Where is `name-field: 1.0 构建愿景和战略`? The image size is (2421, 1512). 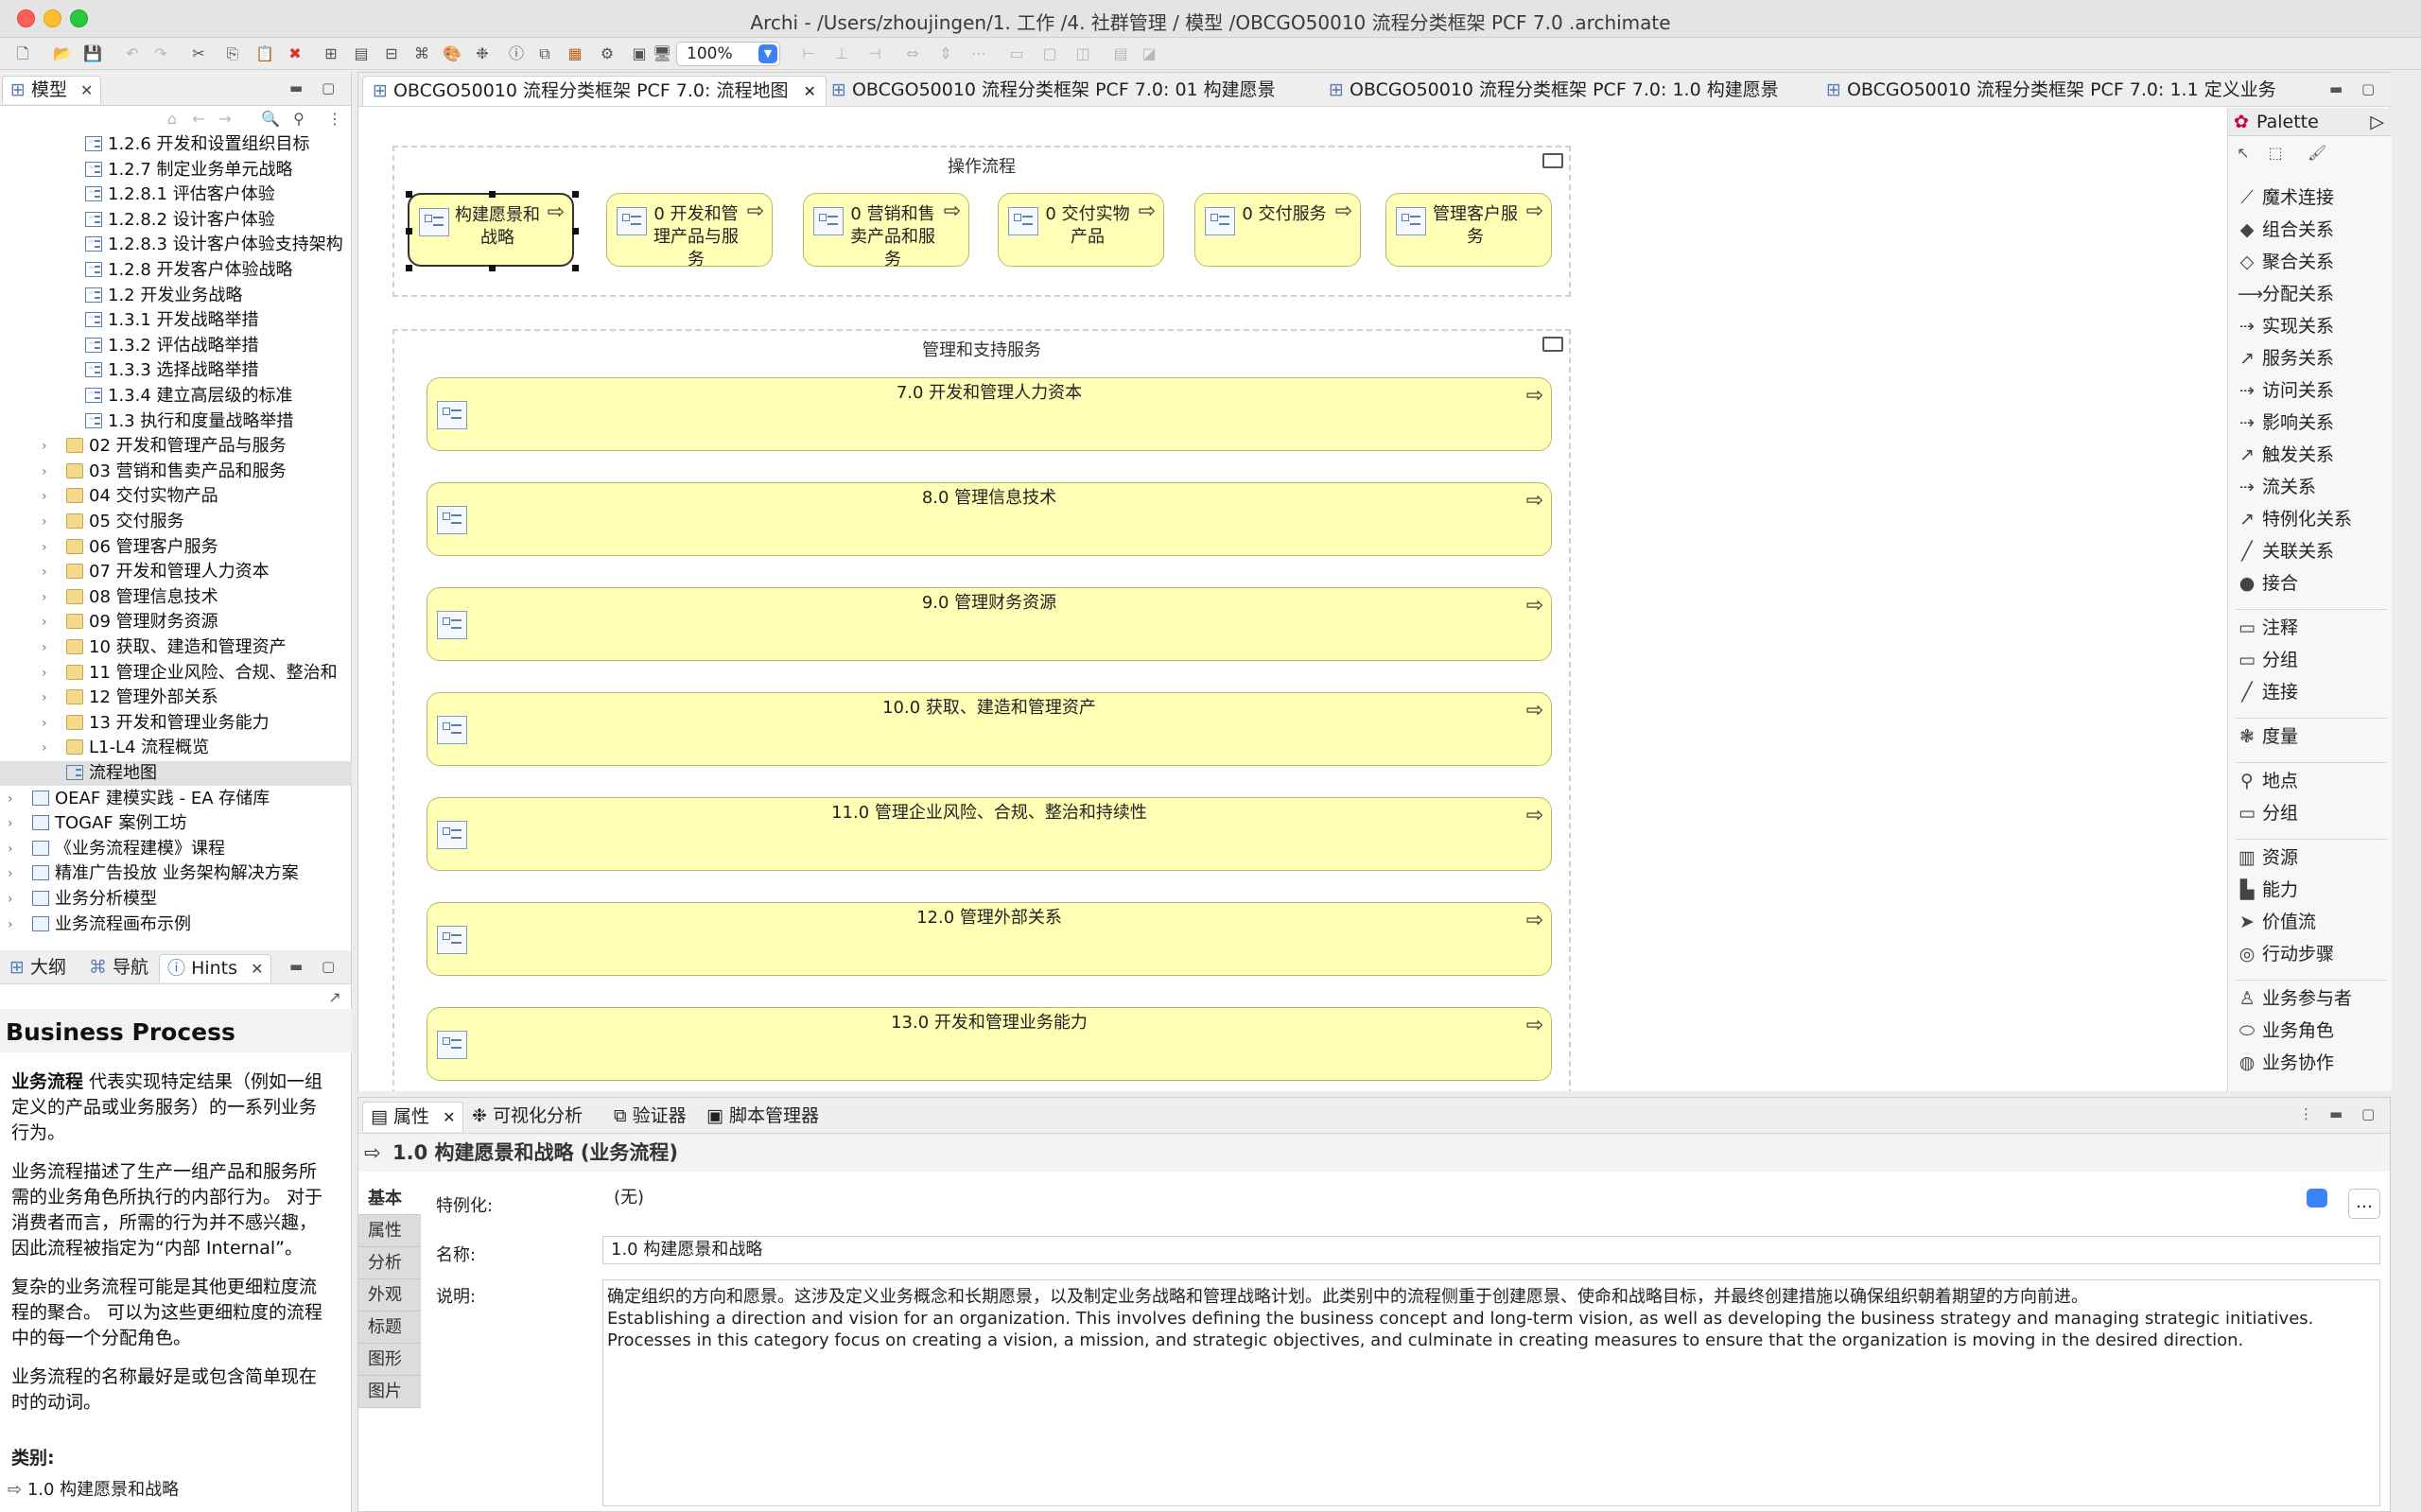
name-field: 1.0 构建愿景和战略 is located at coordinates (1491, 1250).